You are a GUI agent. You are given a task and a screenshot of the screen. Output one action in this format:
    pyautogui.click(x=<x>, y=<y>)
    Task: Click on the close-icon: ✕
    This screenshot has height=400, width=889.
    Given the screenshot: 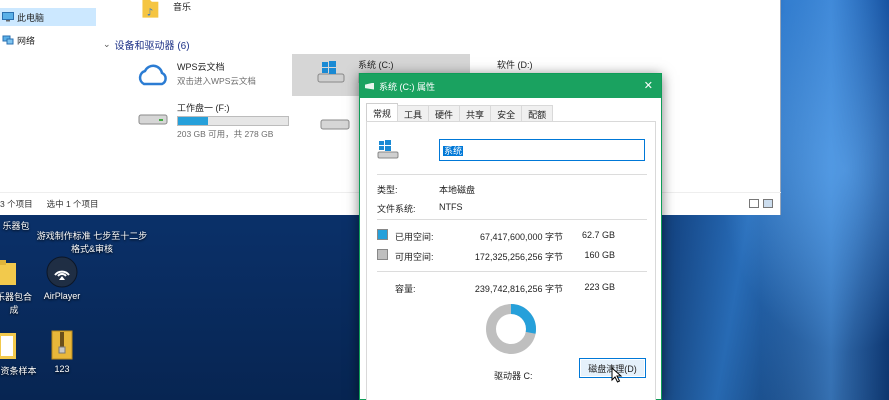 What is the action you would take?
    pyautogui.click(x=648, y=85)
    